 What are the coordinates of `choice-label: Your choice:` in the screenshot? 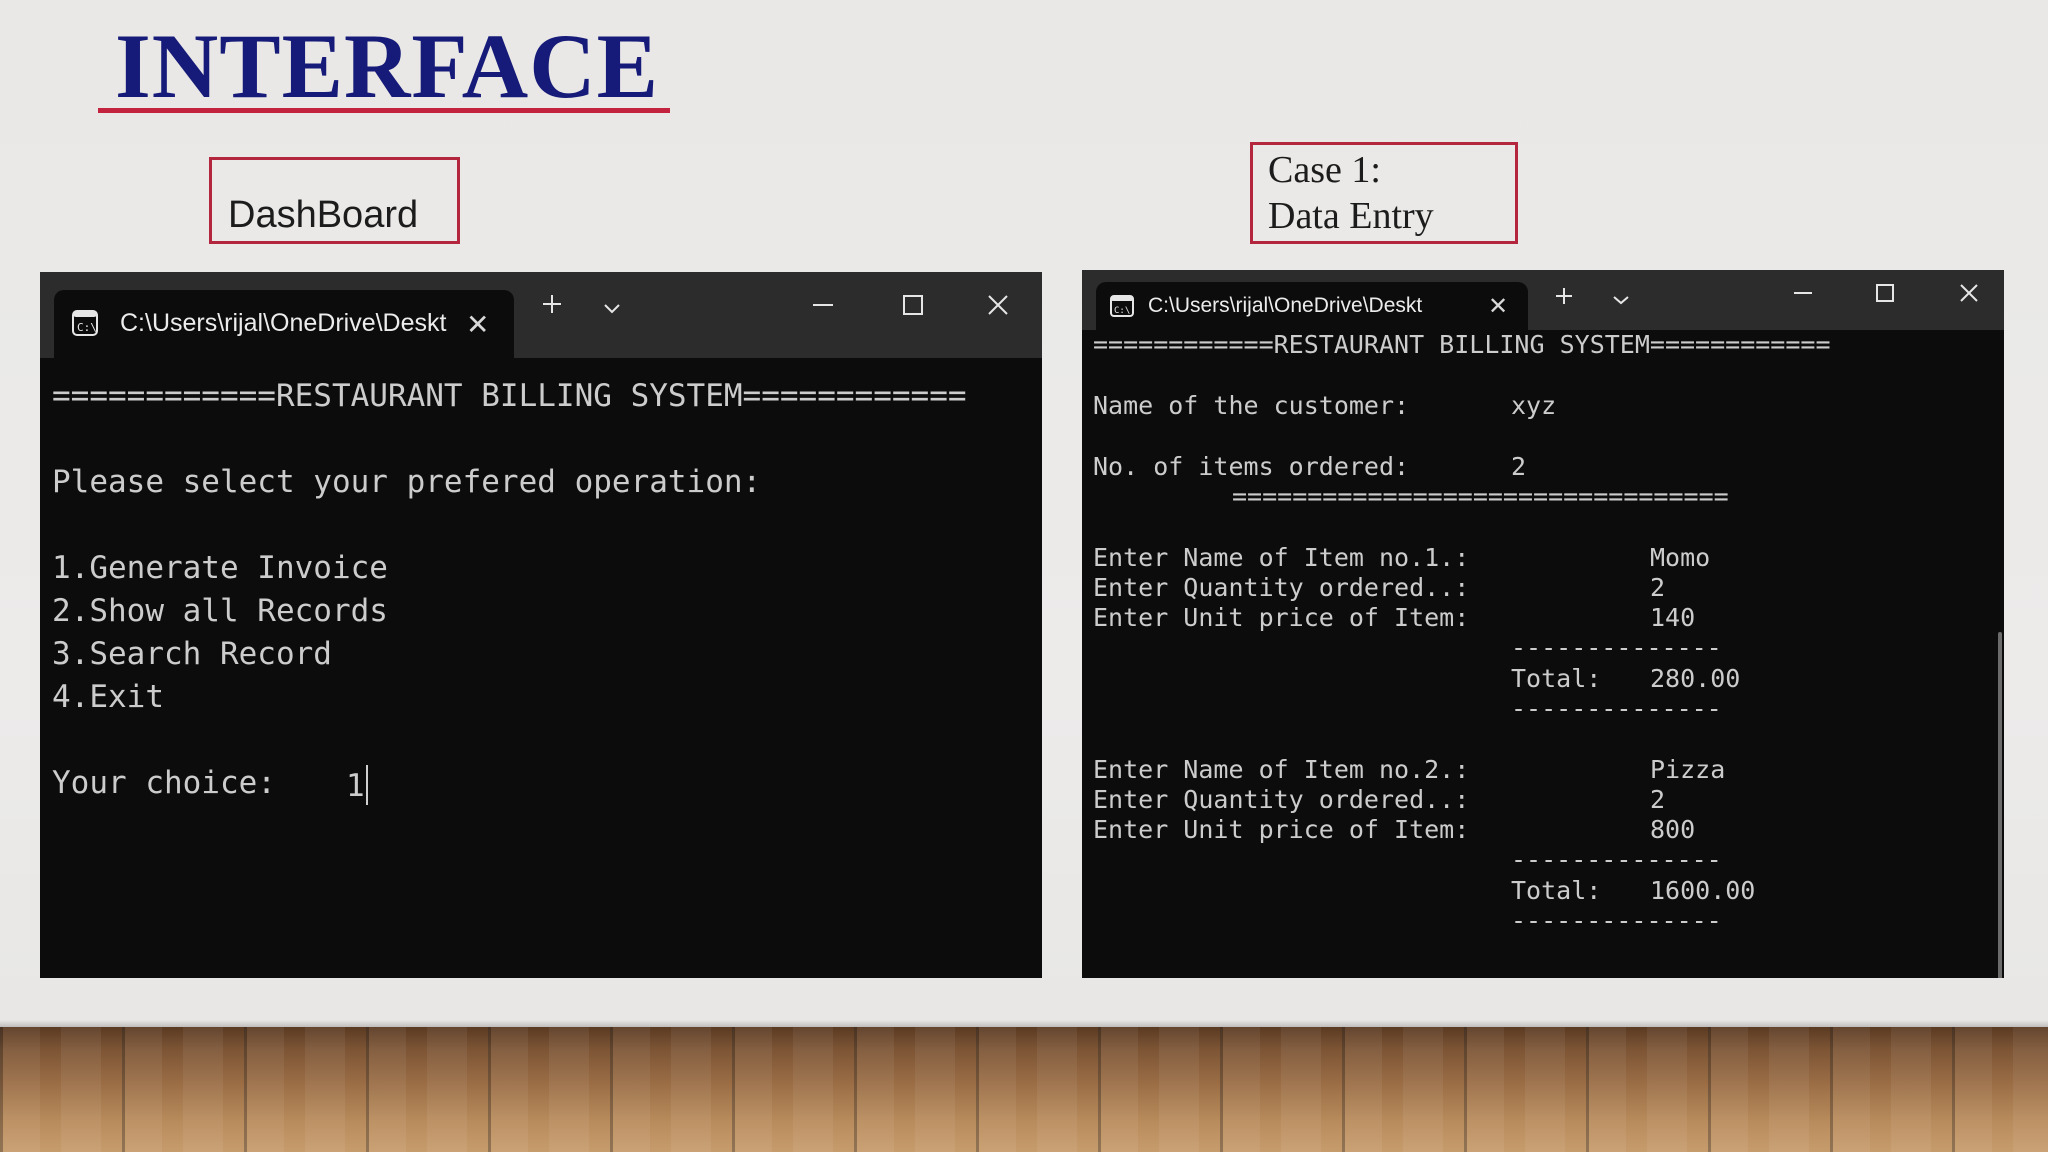 It's located at (164, 783).